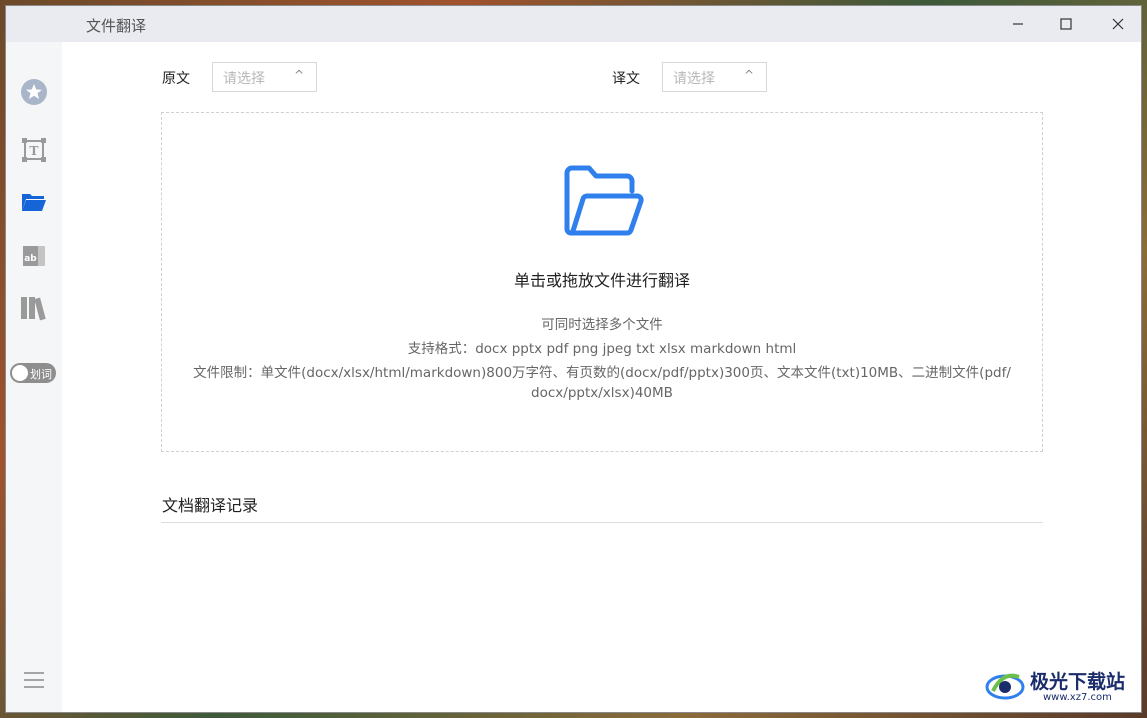  I want to click on drop-zone-title: 单击或拖放文件进行翻译, so click(601, 280).